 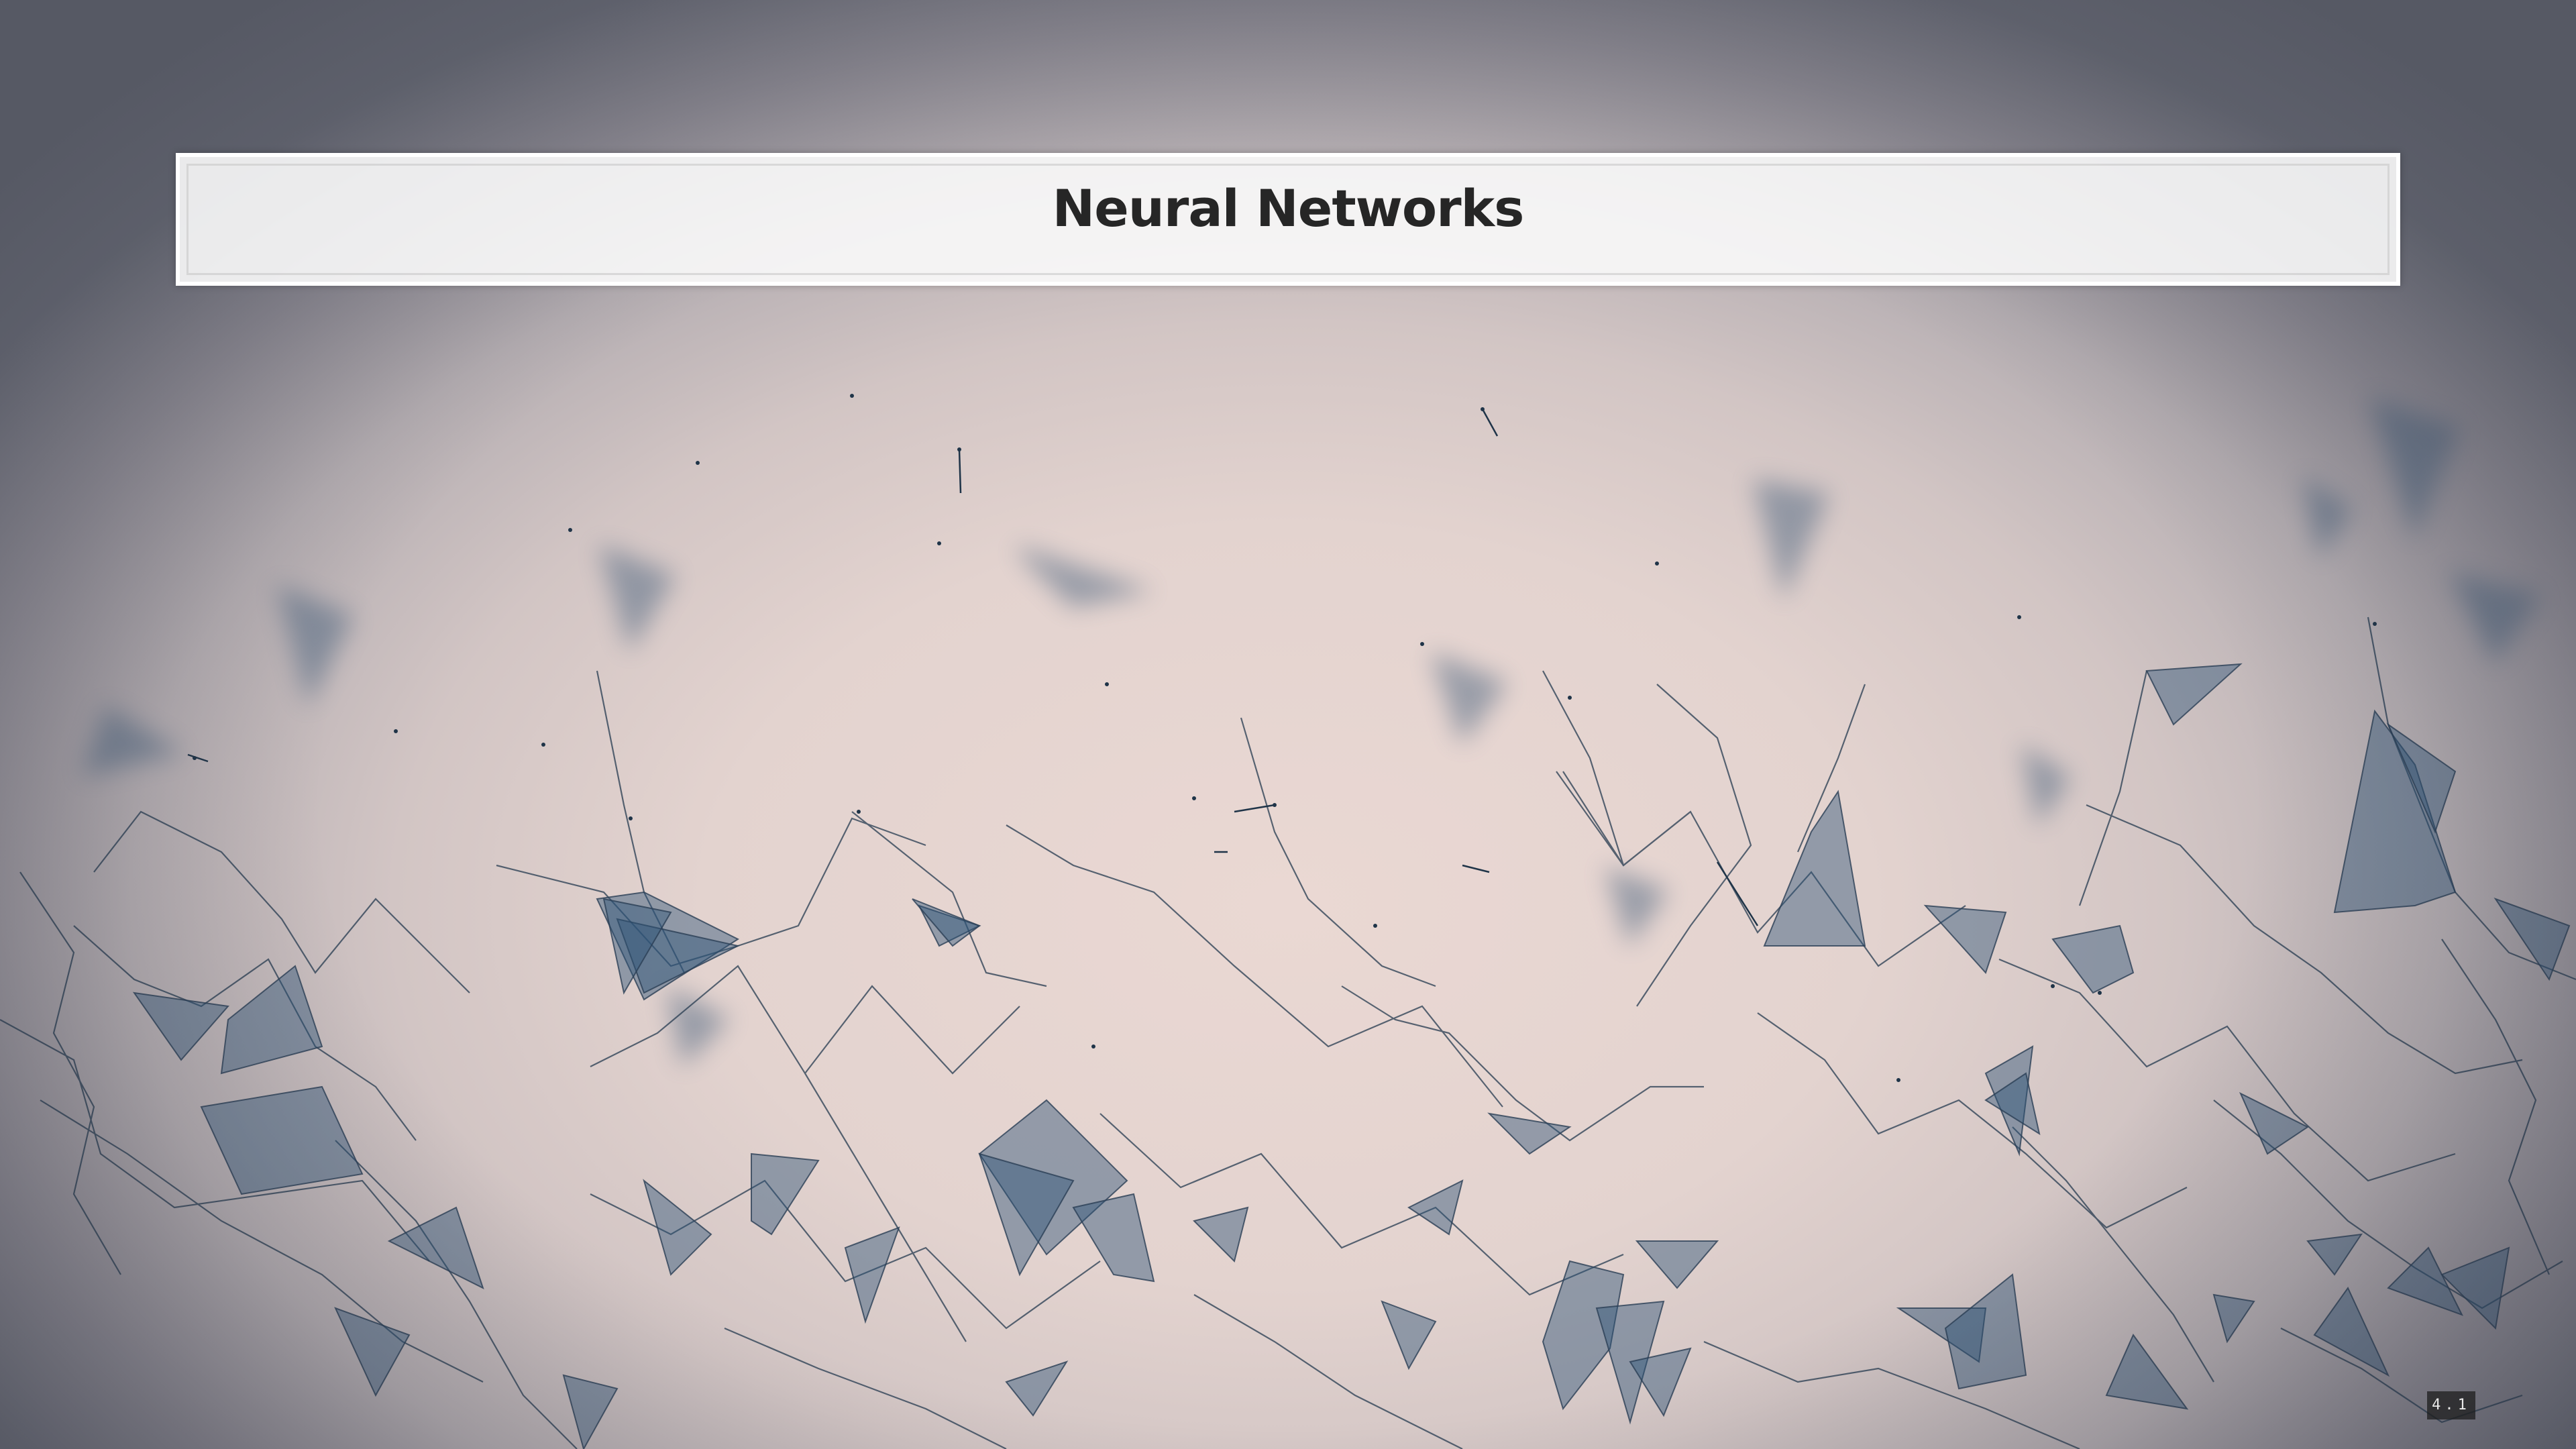 I want to click on slide-title: Neural Networks, so click(x=1288, y=208).